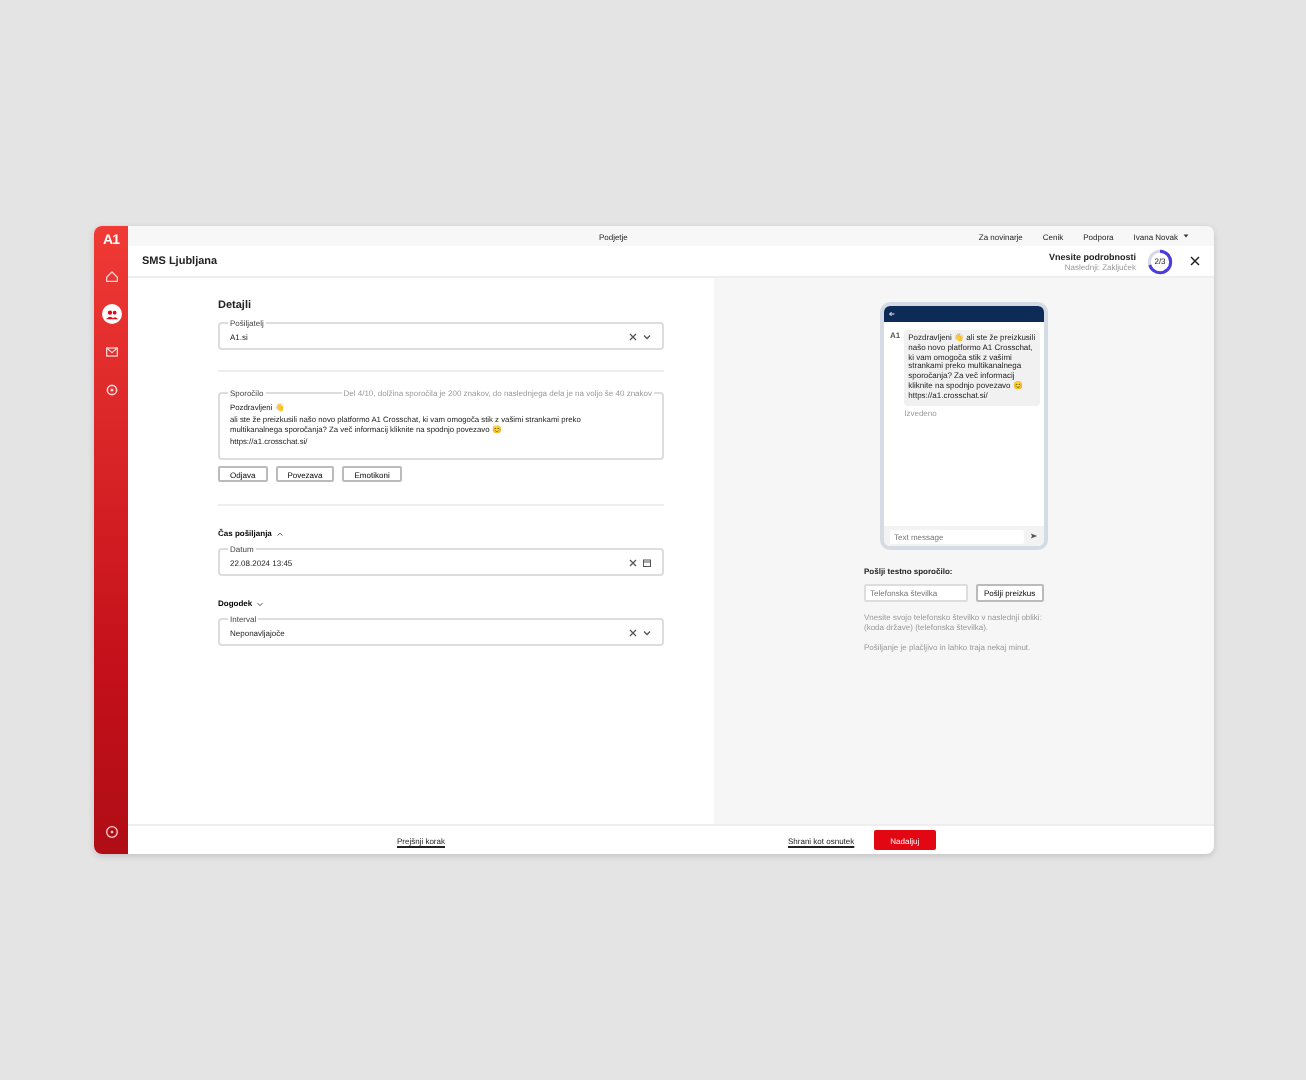 This screenshot has width=1306, height=1080. What do you see at coordinates (441, 426) in the screenshot?
I see `message-field` at bounding box center [441, 426].